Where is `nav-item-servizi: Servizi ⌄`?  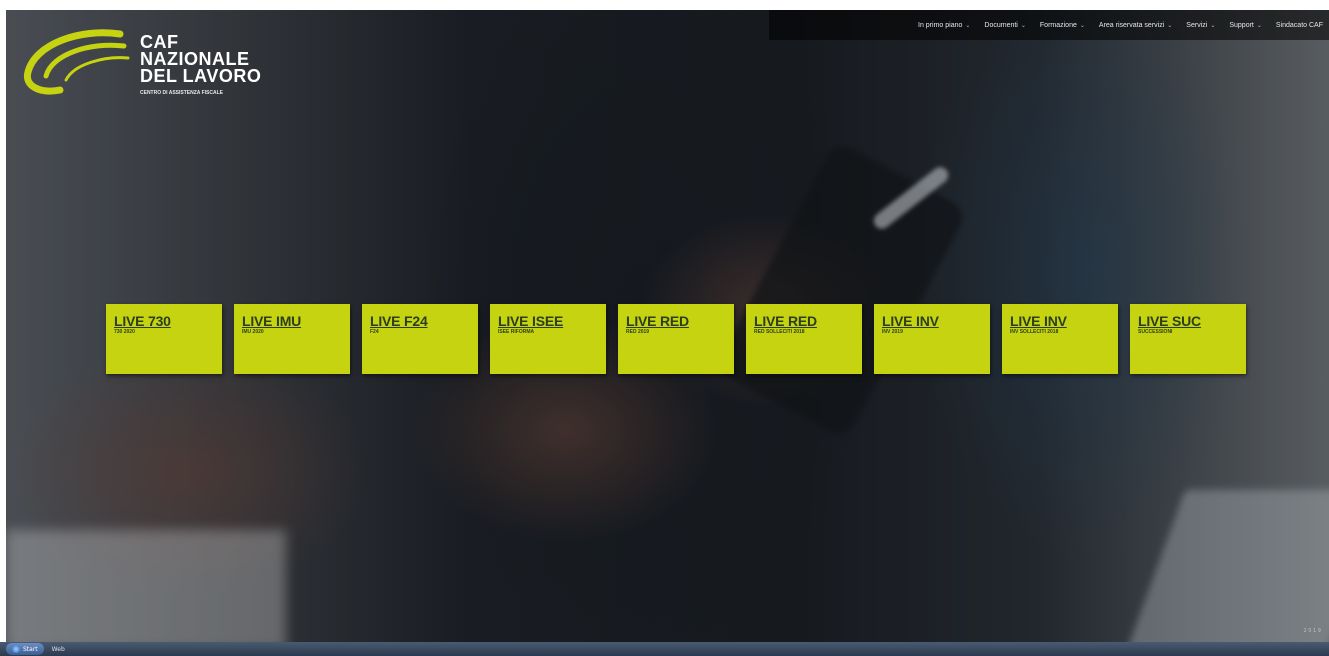 nav-item-servizi: Servizi ⌄ is located at coordinates (1200, 25).